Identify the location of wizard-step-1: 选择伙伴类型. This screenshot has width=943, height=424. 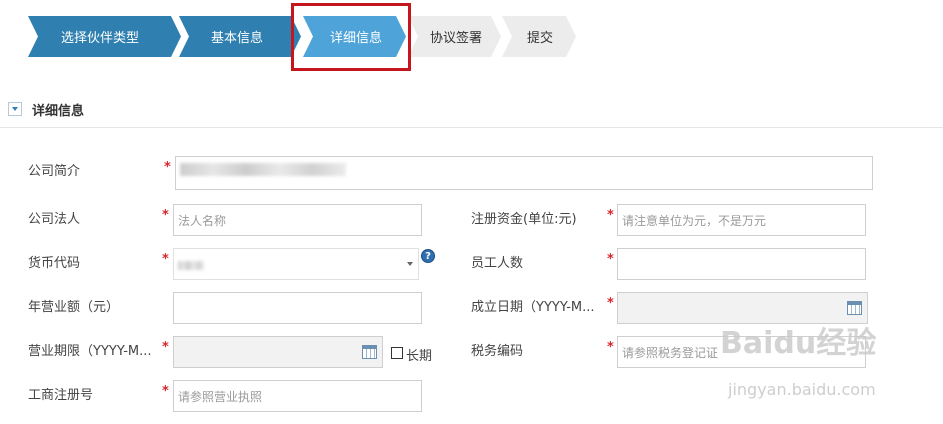
(105, 36).